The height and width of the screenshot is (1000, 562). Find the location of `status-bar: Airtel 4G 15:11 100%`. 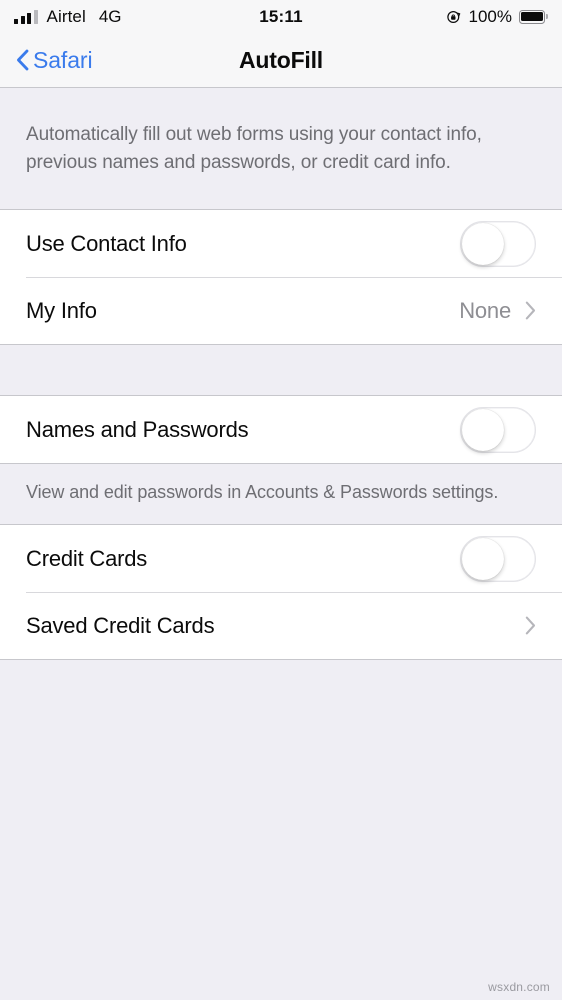

status-bar: Airtel 4G 15:11 100% is located at coordinates (281, 16).